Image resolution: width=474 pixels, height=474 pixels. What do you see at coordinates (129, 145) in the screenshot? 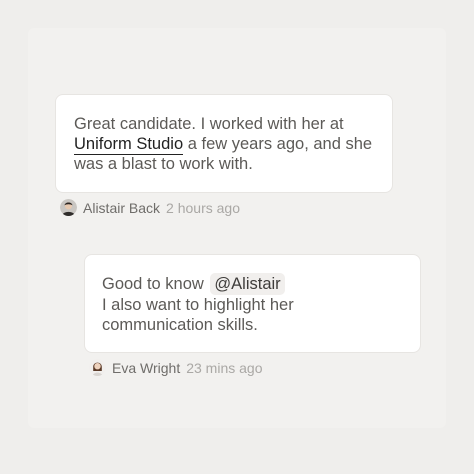
I see `company-link: Uniform Studio` at bounding box center [129, 145].